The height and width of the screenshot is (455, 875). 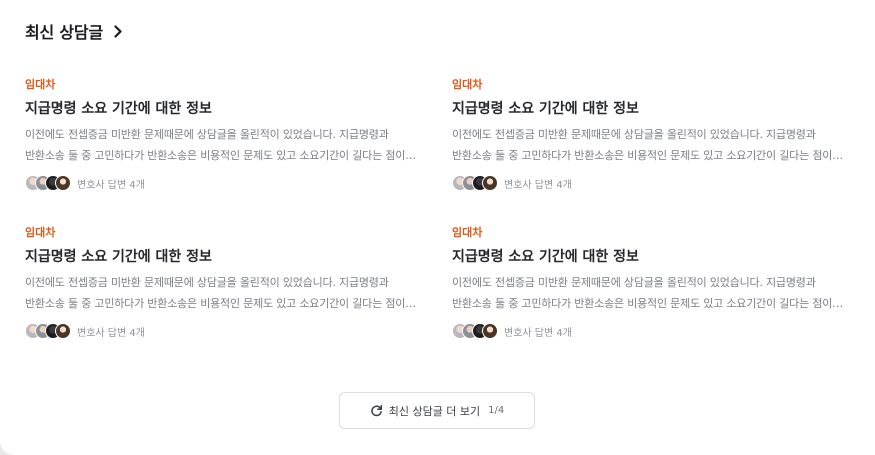 I want to click on chevron-right-icon, so click(x=118, y=31).